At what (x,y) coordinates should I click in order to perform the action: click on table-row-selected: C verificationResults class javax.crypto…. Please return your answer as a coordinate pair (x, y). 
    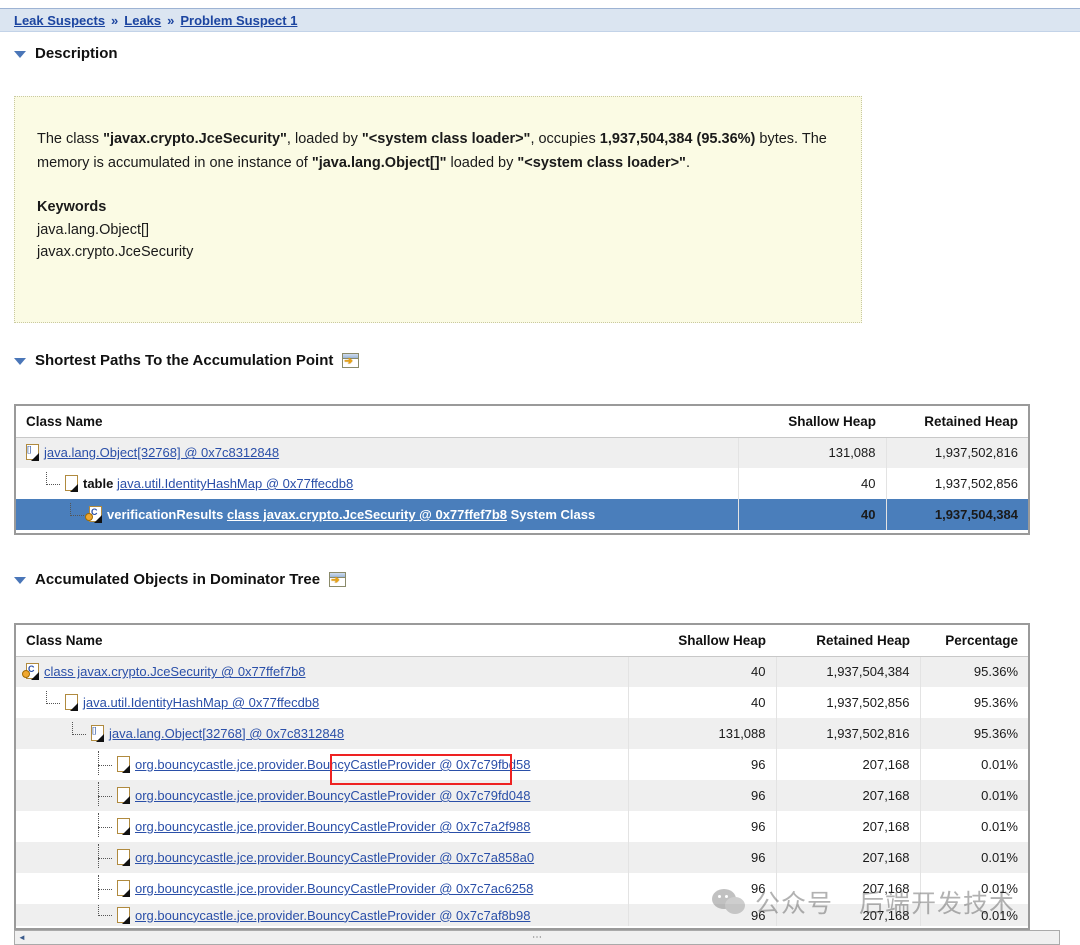
    Looking at the image, I should click on (522, 514).